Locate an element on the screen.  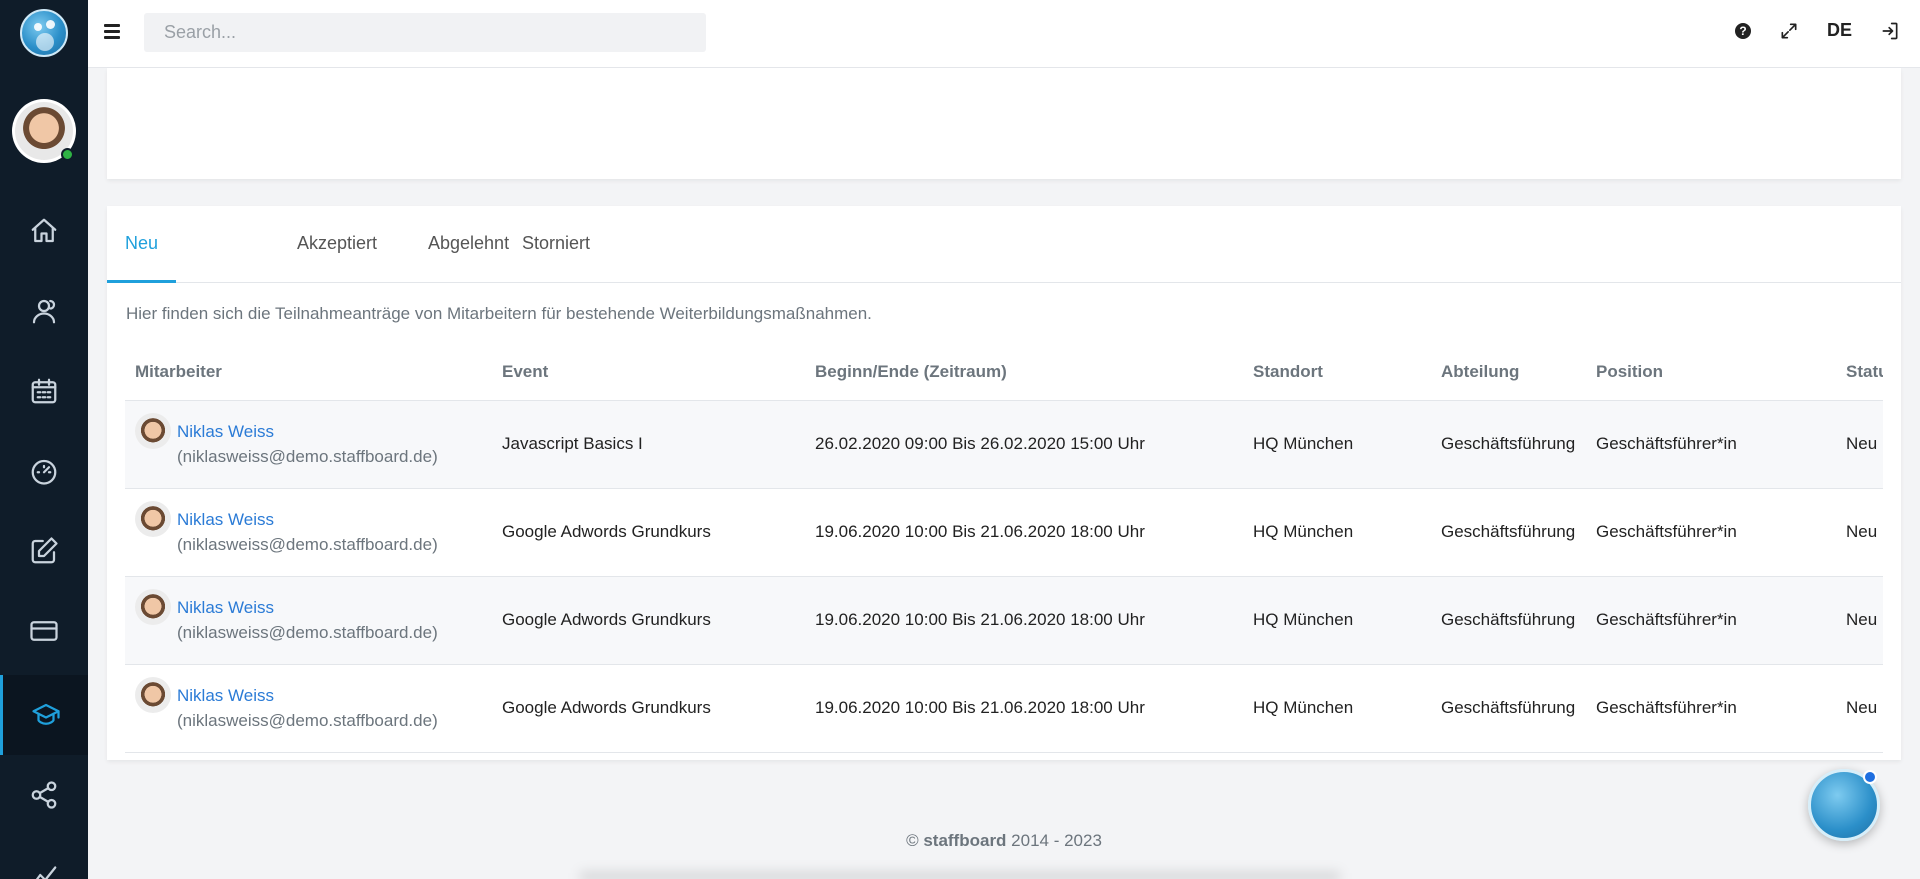
share-icon is located at coordinates (44, 795).